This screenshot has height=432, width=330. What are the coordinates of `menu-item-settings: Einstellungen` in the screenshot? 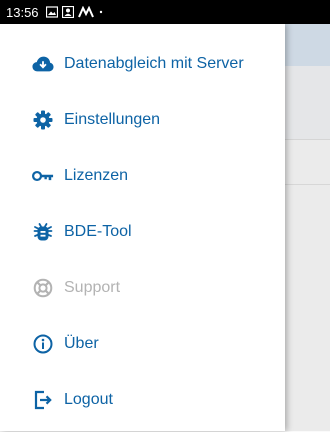 It's located at (142, 120).